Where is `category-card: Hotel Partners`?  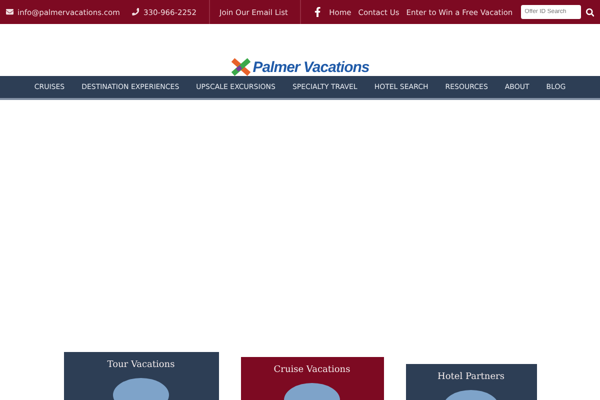 category-card: Hotel Partners is located at coordinates (471, 382).